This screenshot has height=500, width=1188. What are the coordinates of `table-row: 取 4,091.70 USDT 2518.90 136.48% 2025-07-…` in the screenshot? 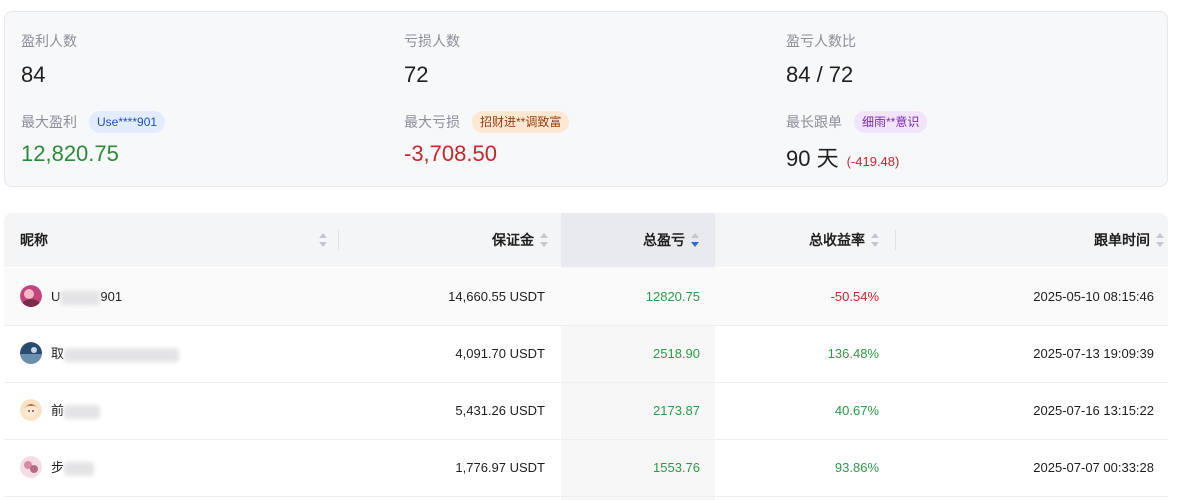 It's located at (586, 354).